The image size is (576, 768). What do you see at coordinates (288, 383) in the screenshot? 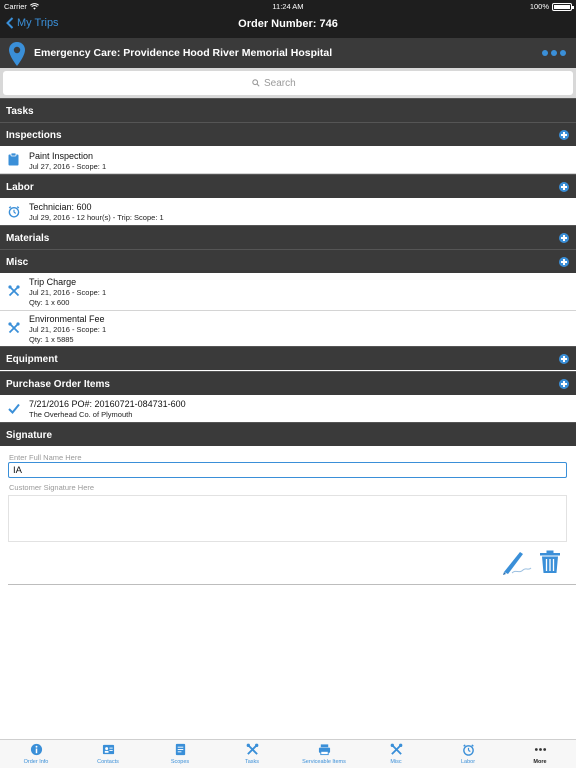
I see `section-purchase-order-items: Purchase Order Items` at bounding box center [288, 383].